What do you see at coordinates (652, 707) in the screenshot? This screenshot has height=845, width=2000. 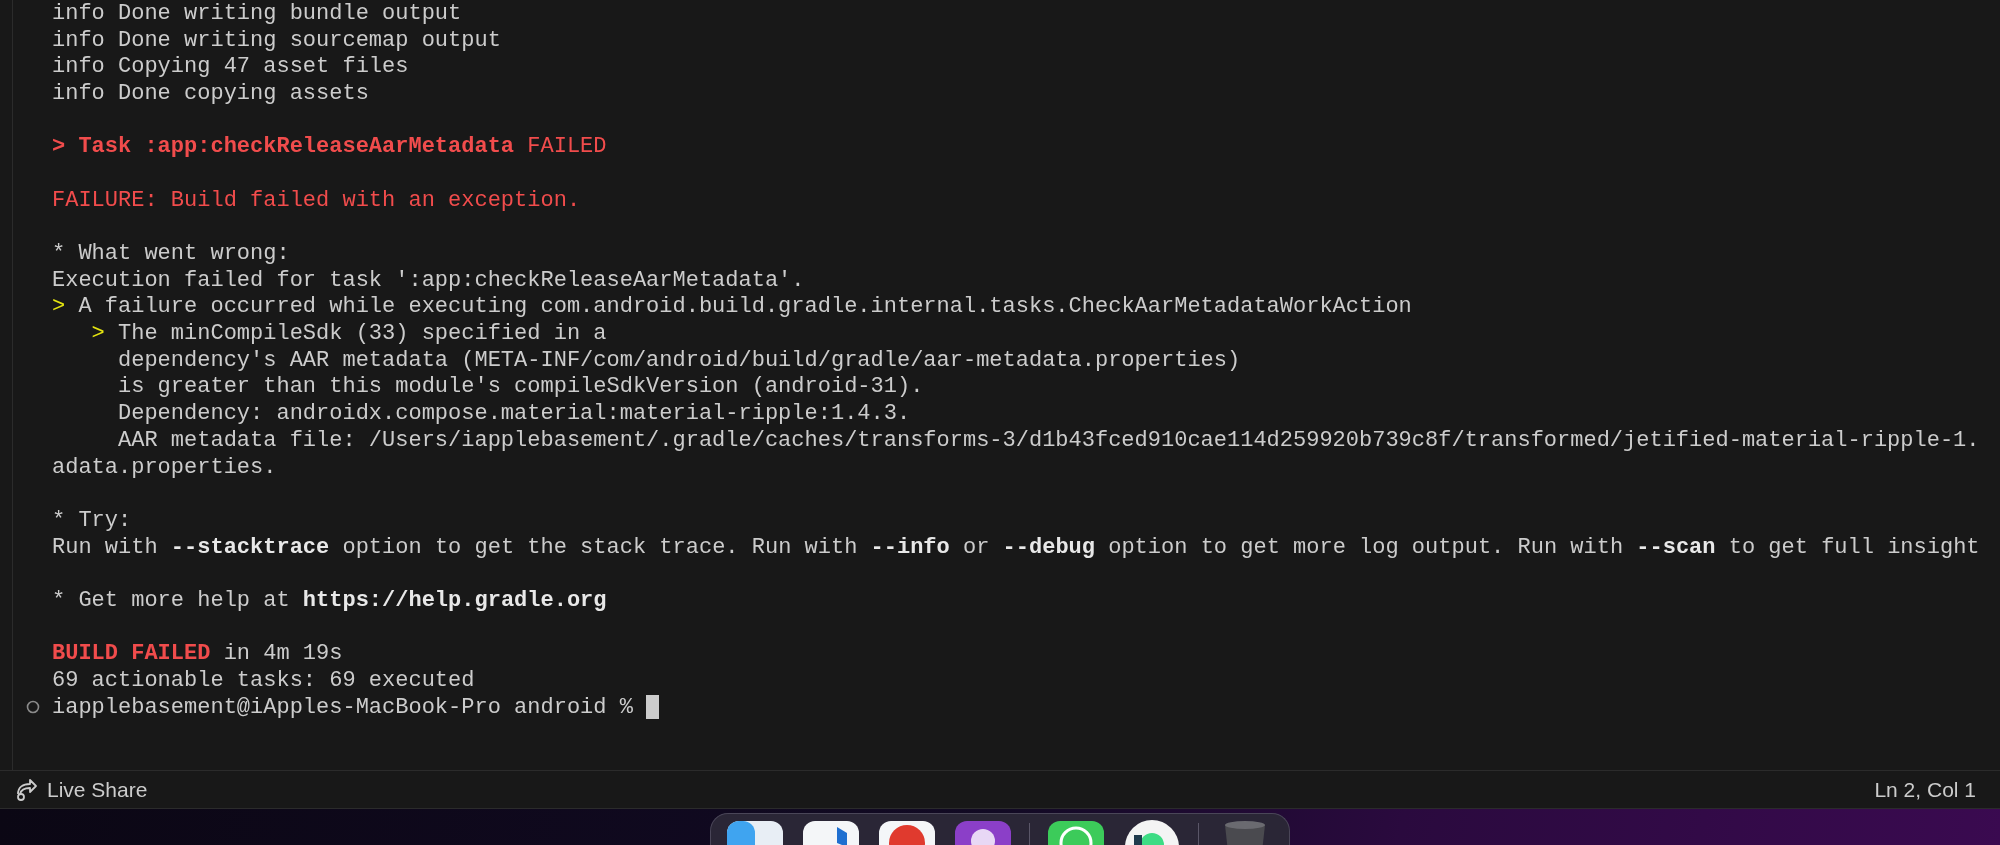 I see `cursor-icon` at bounding box center [652, 707].